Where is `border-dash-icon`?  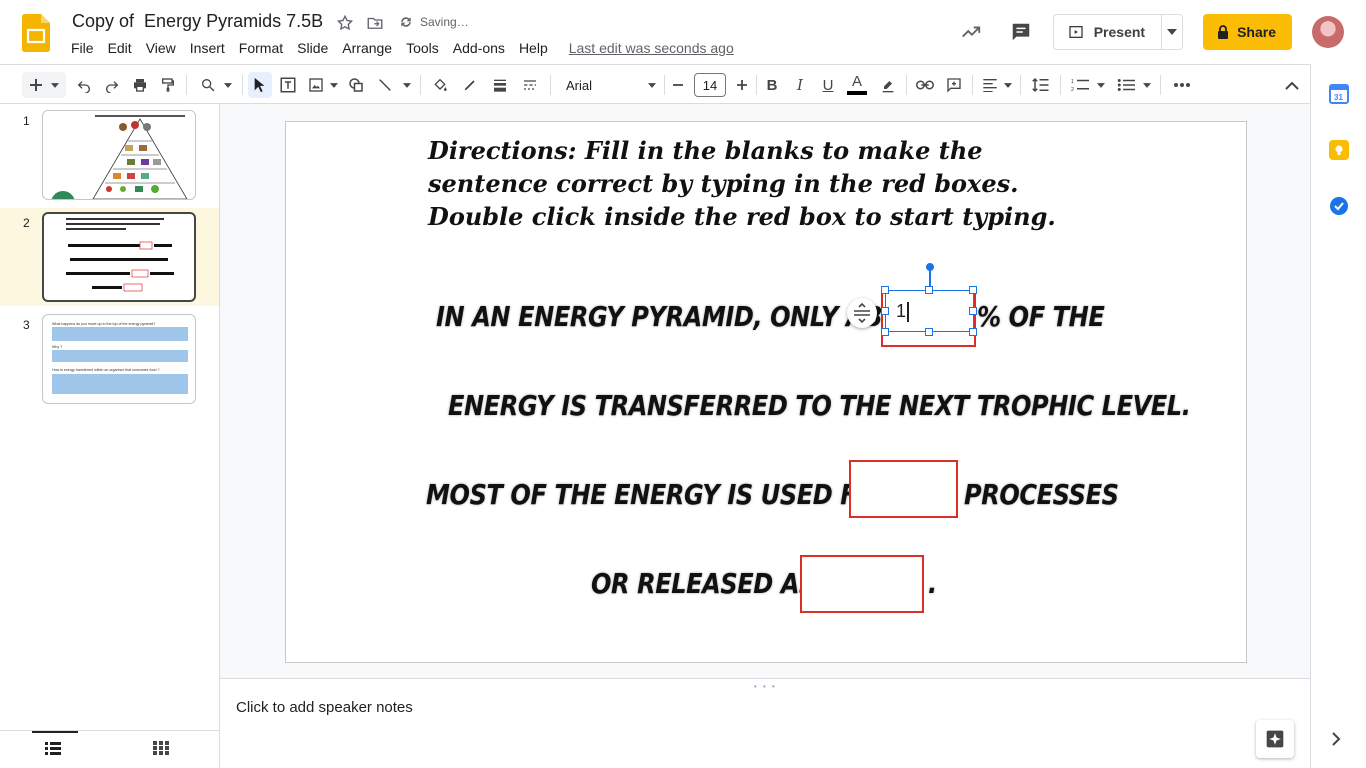 border-dash-icon is located at coordinates (530, 85).